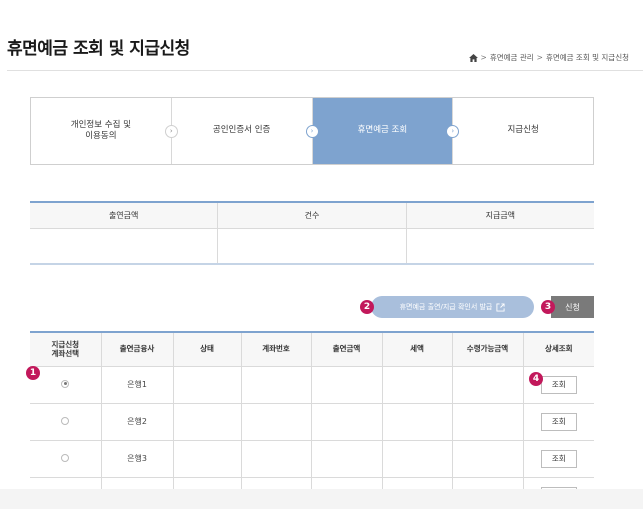 The image size is (643, 509). I want to click on summary-header-row: 출연금액 건수 지급금액, so click(312, 216).